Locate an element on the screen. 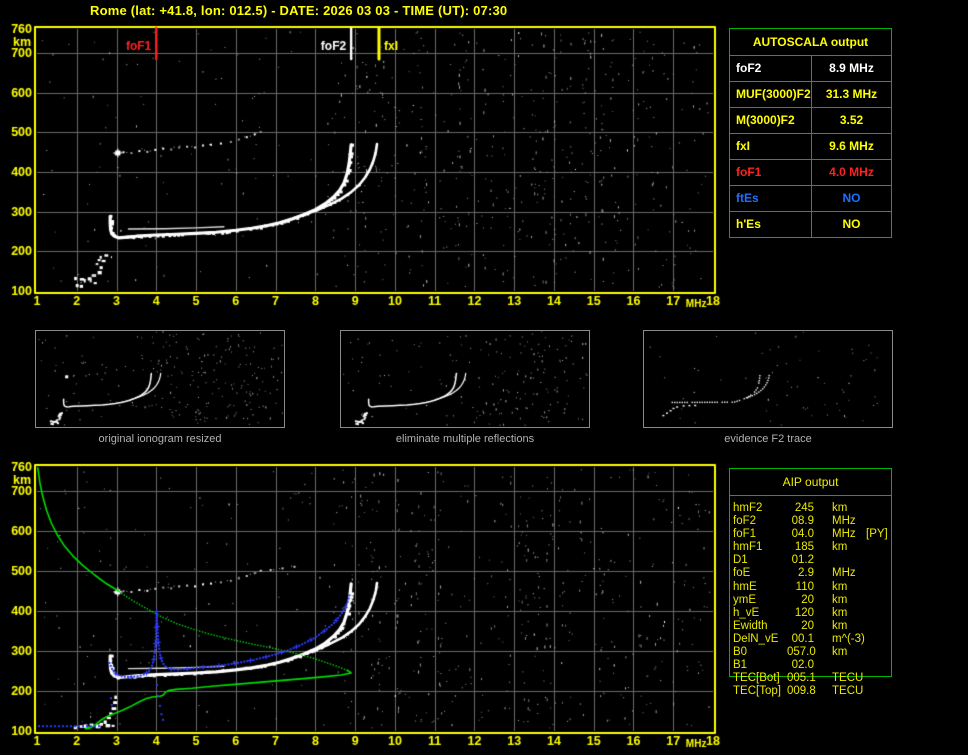  aip-value: 02.0 is located at coordinates (802, 665).